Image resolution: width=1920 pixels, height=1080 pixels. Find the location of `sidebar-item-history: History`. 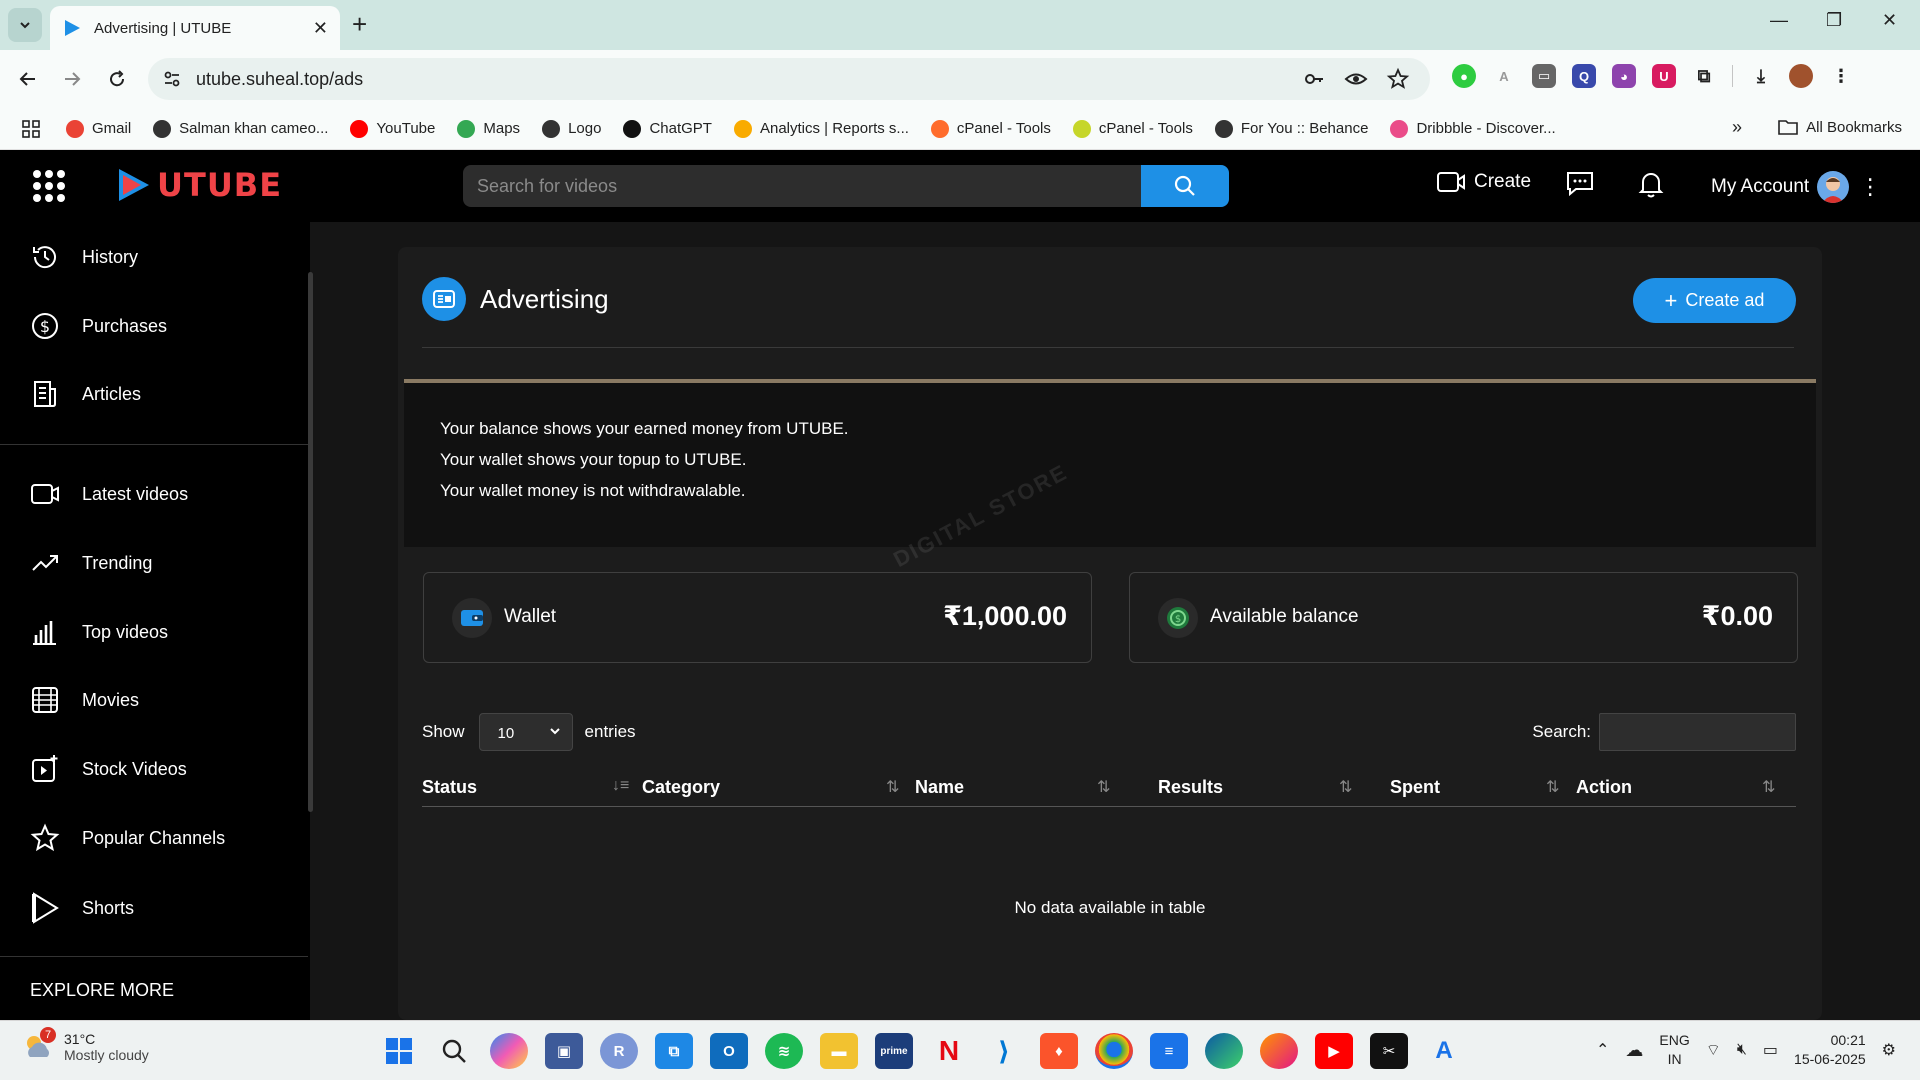

sidebar-item-history: History is located at coordinates (84, 257).